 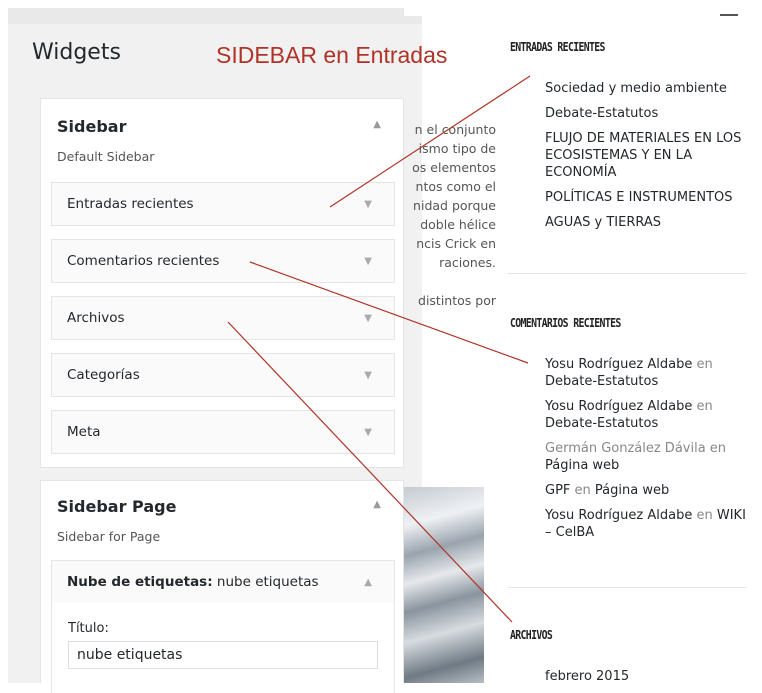 What do you see at coordinates (96, 318) in the screenshot?
I see `widget-label: Archivos` at bounding box center [96, 318].